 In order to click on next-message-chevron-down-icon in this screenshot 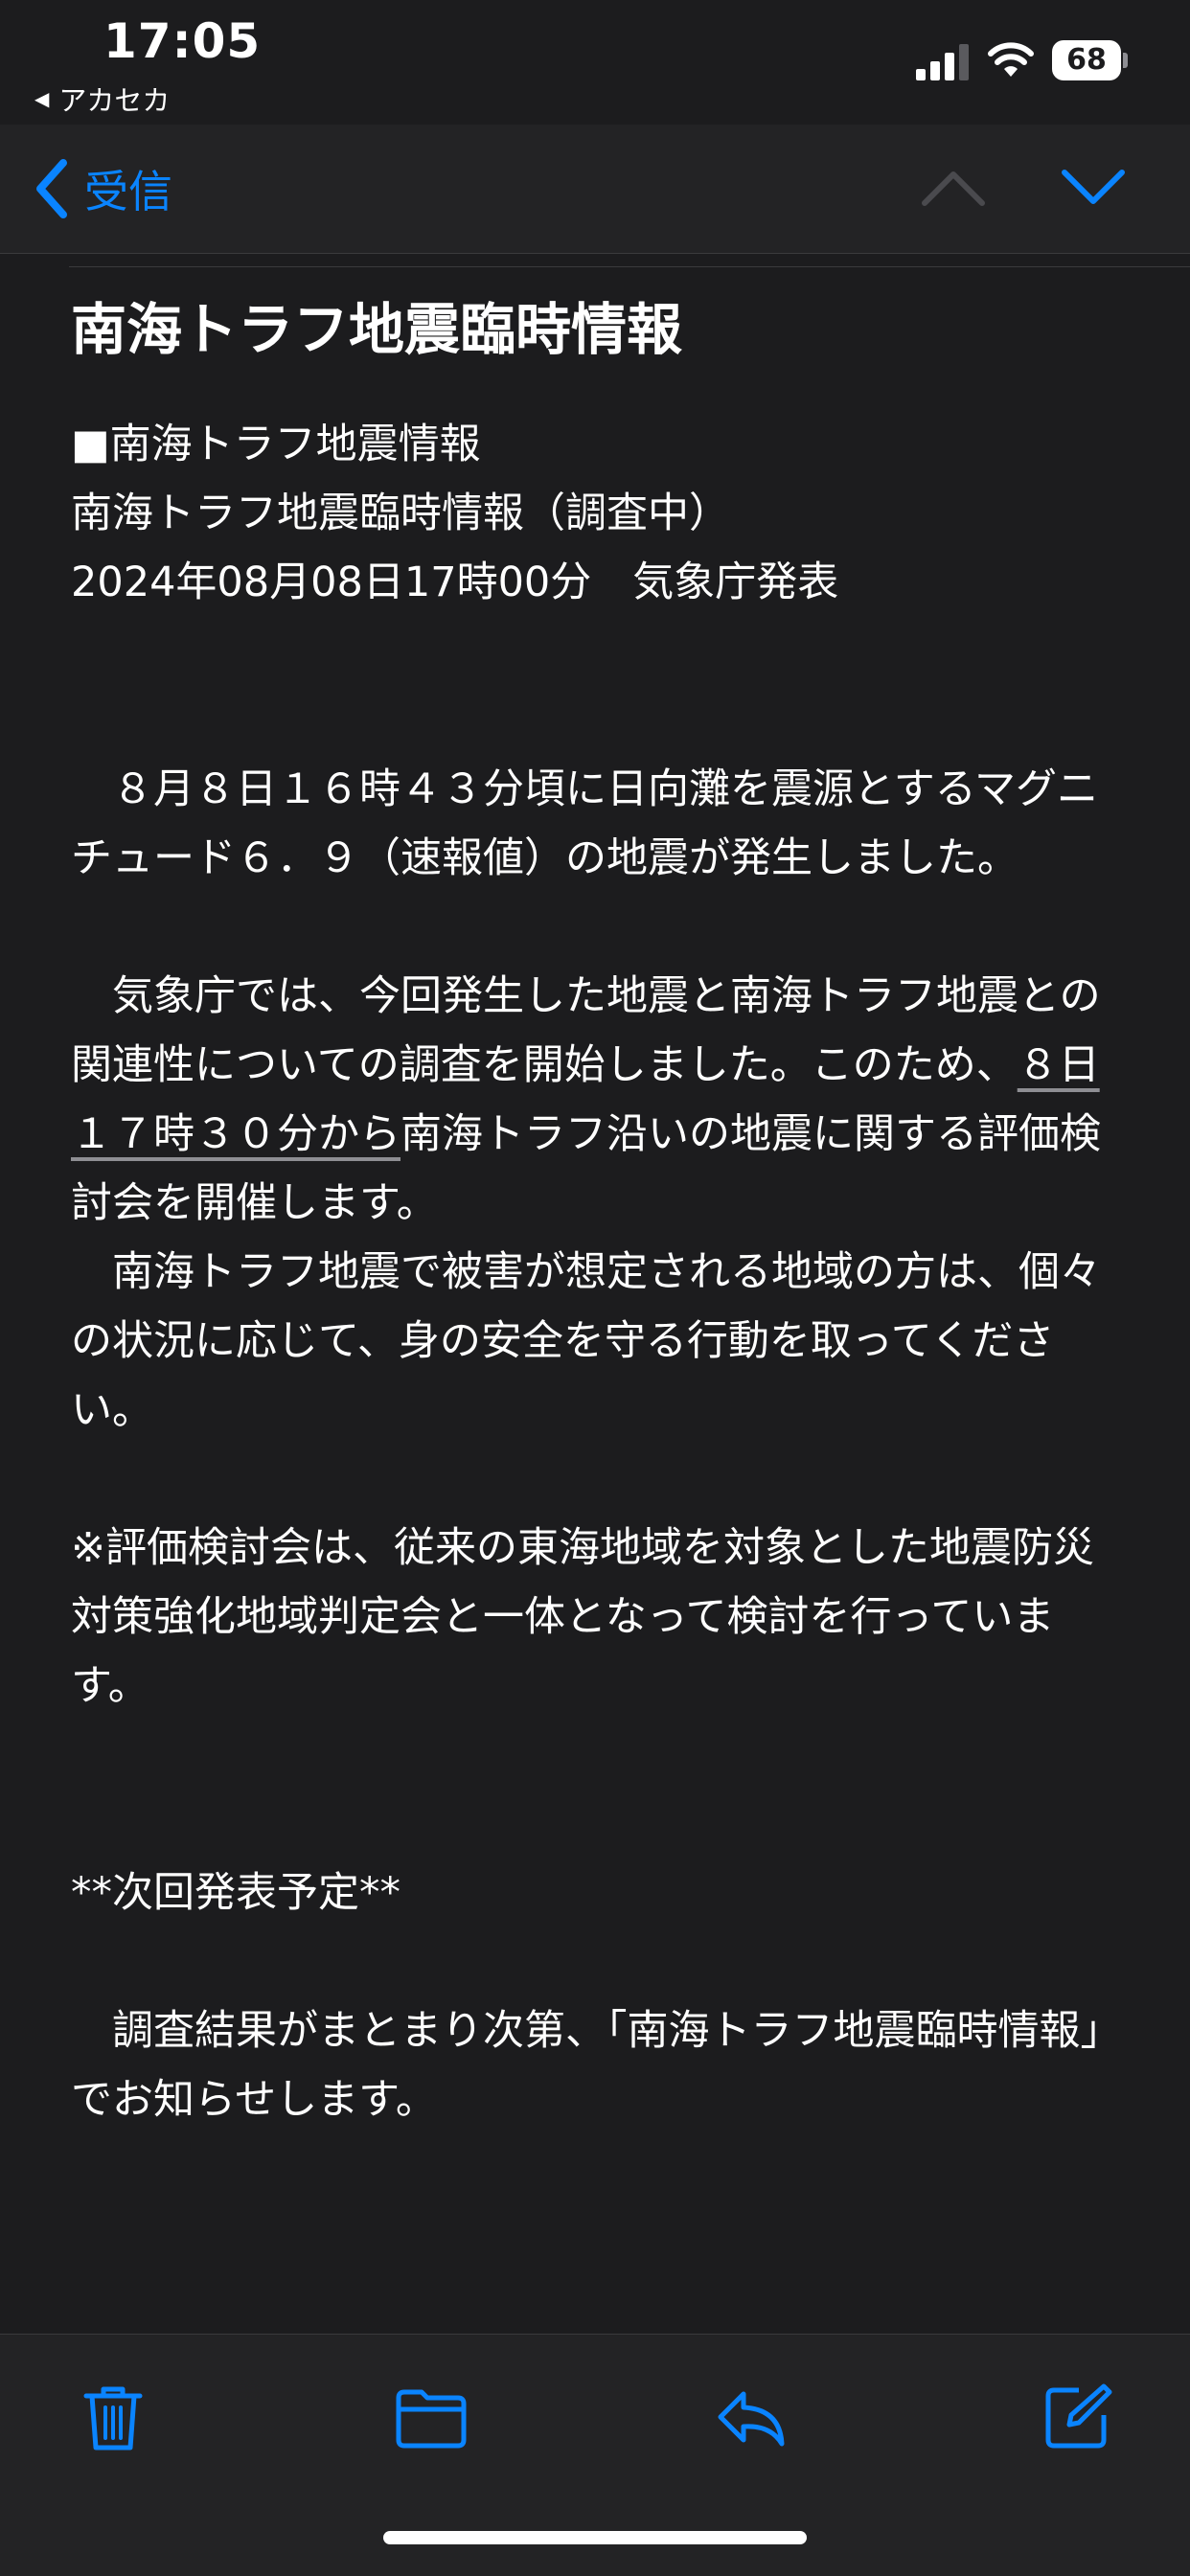, I will do `click(1094, 188)`.